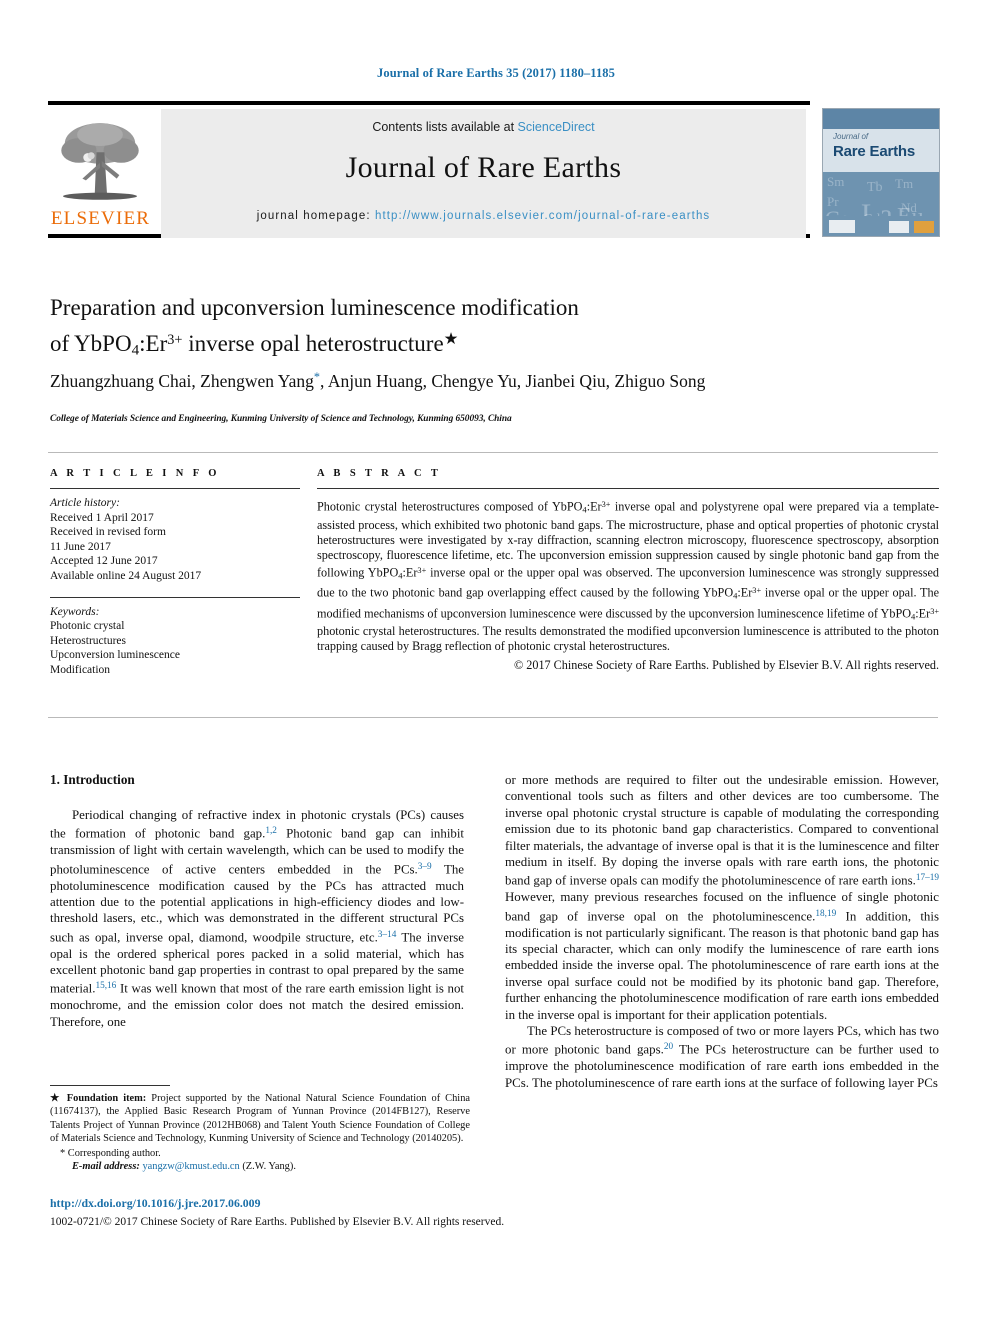 Image resolution: width=992 pixels, height=1323 pixels. What do you see at coordinates (451, 338) in the screenshot?
I see `title-footnote-star-icon: ★` at bounding box center [451, 338].